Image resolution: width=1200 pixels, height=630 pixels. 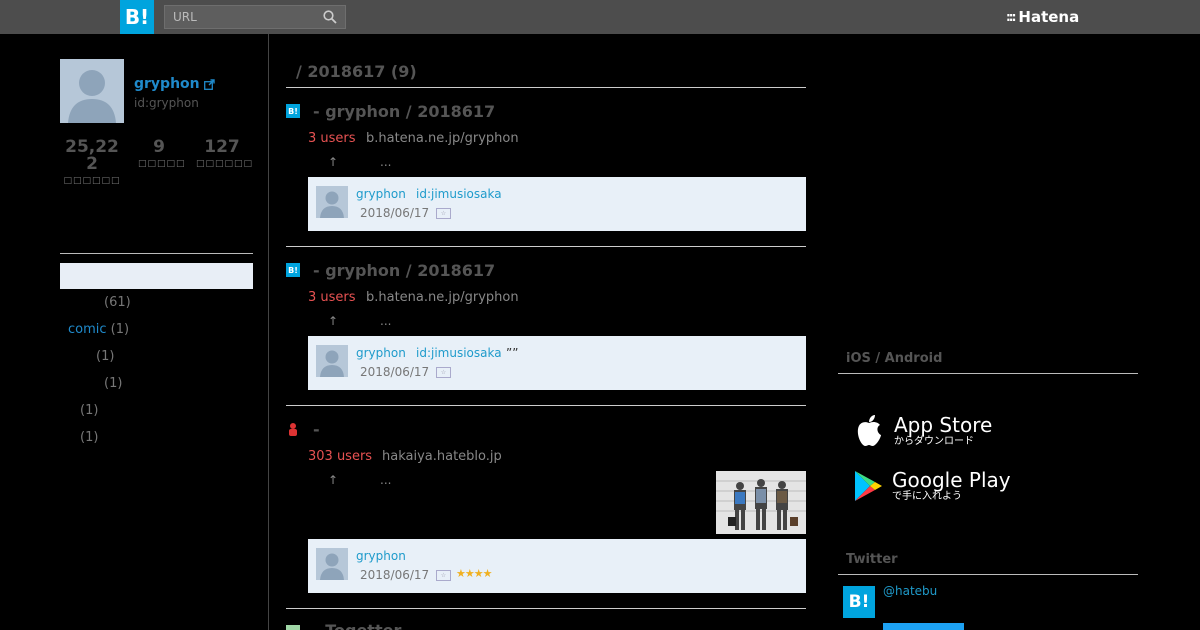 I want to click on title-divider, so click(x=546, y=87).